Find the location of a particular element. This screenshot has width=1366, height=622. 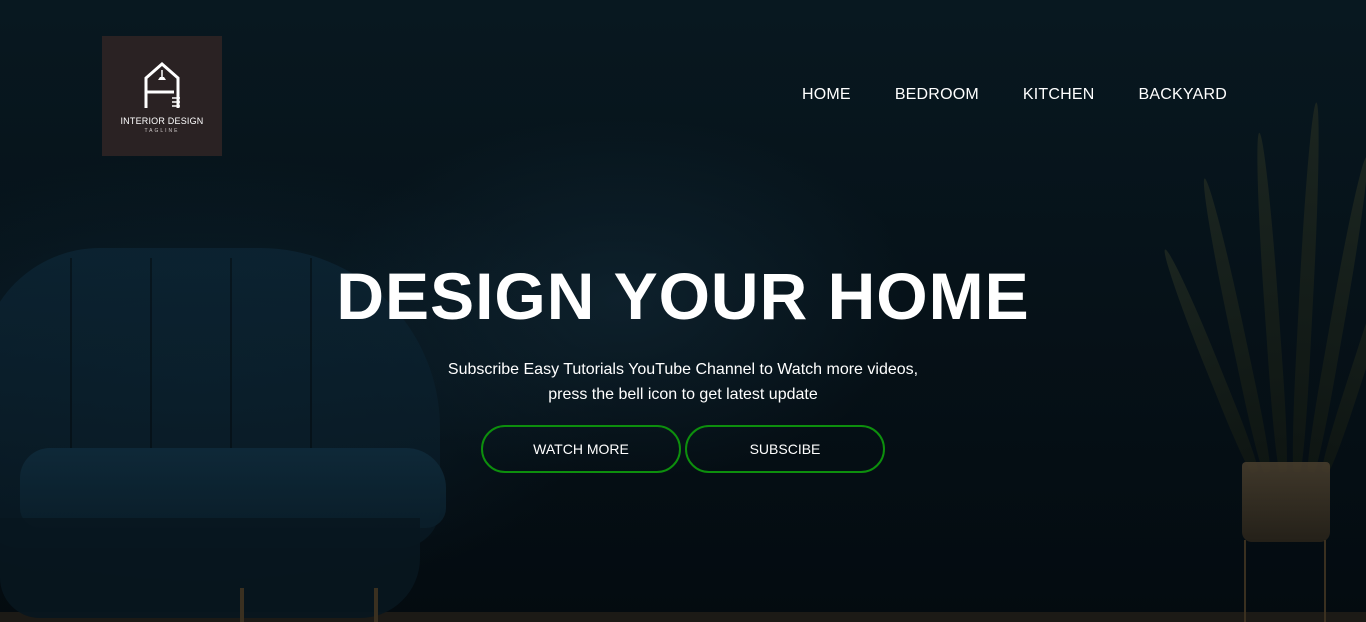

main-nav: HOME BEDROOM KITCHEN BACKYARD is located at coordinates (1014, 95).